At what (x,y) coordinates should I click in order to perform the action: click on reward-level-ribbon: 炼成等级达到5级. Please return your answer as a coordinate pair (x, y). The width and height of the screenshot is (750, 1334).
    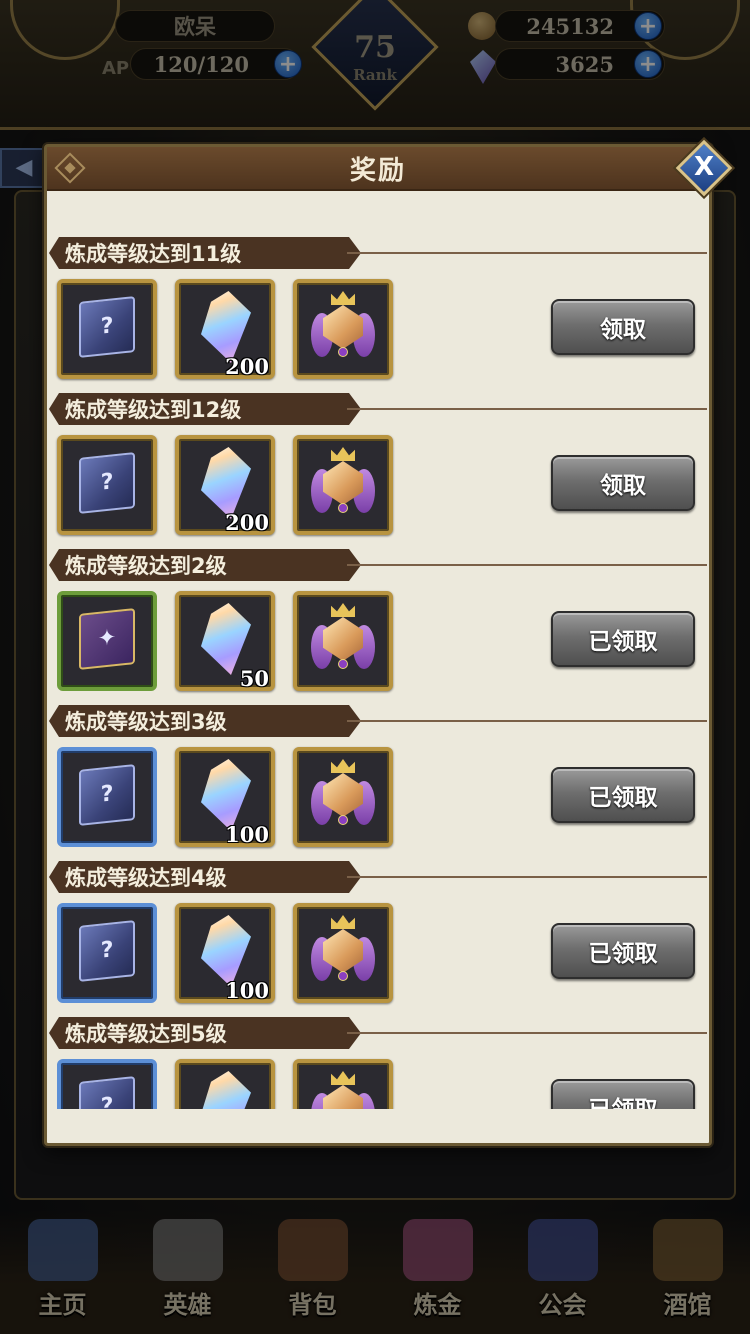
    Looking at the image, I should click on (205, 1033).